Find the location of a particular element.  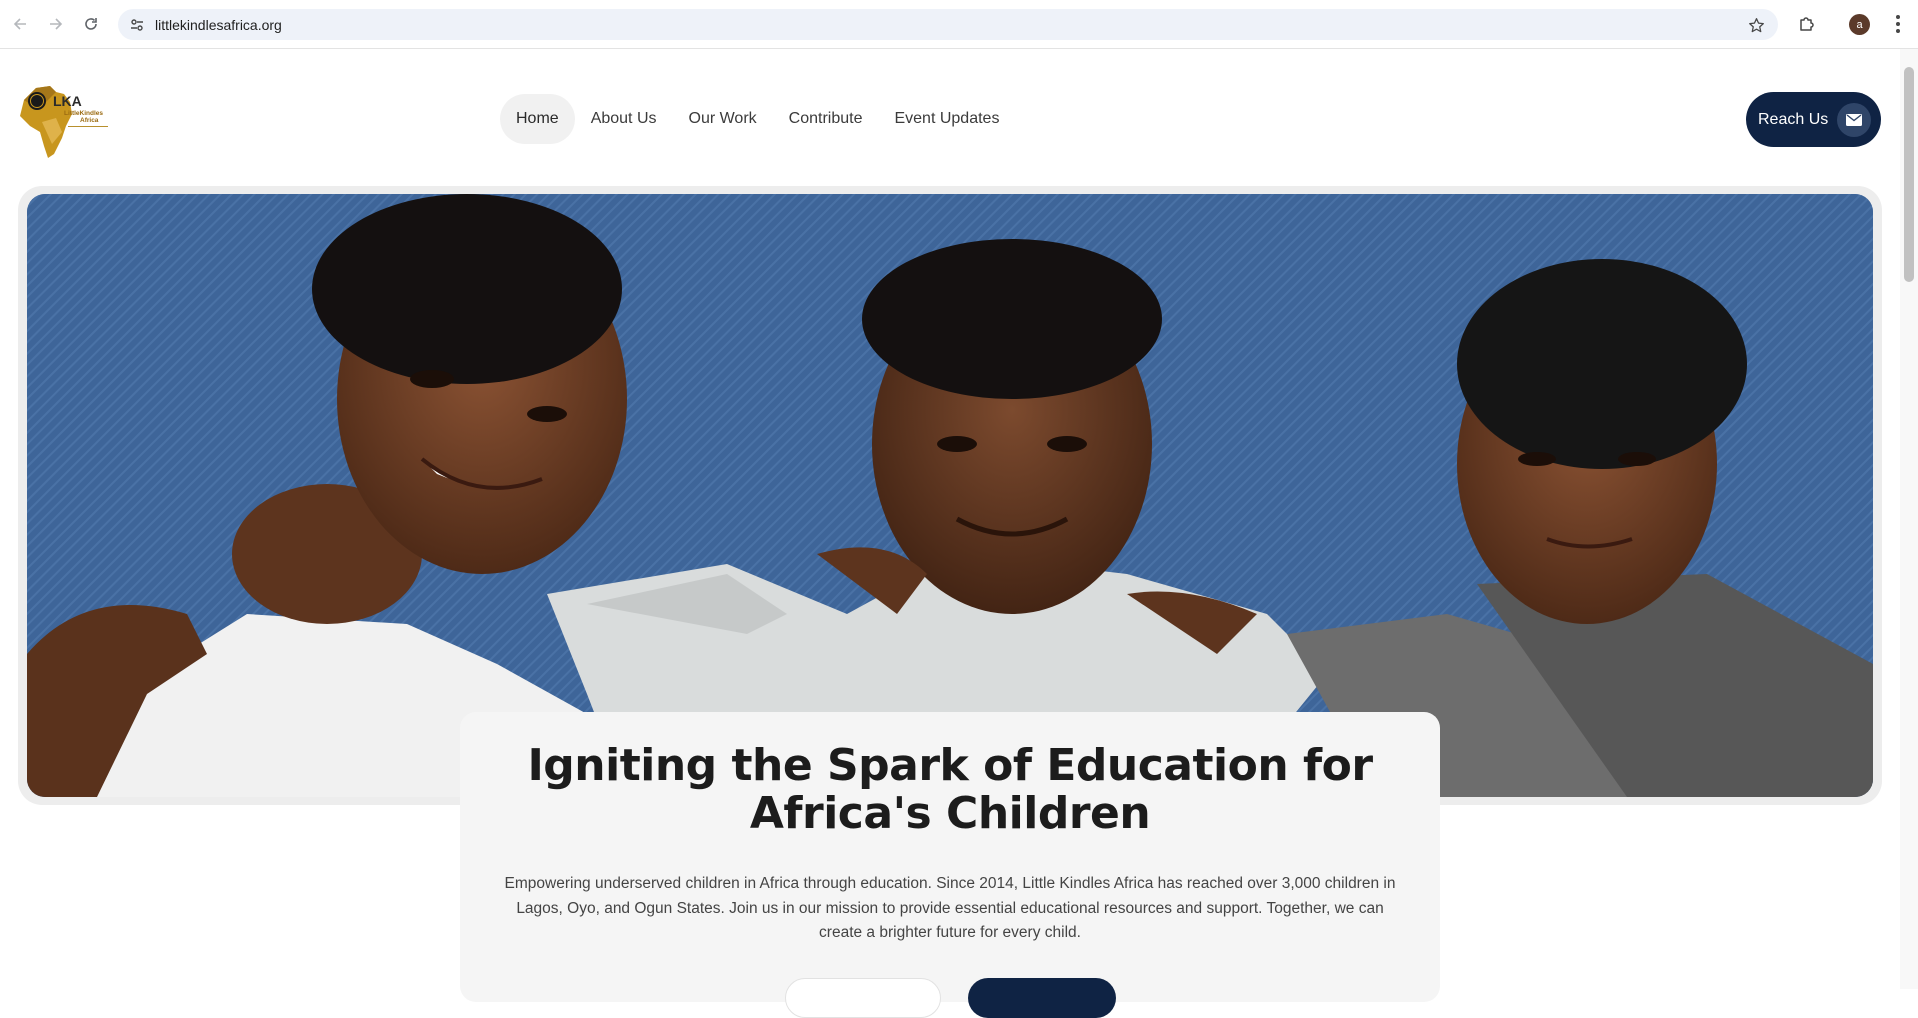

browser-menu-icon is located at coordinates (1898, 24).